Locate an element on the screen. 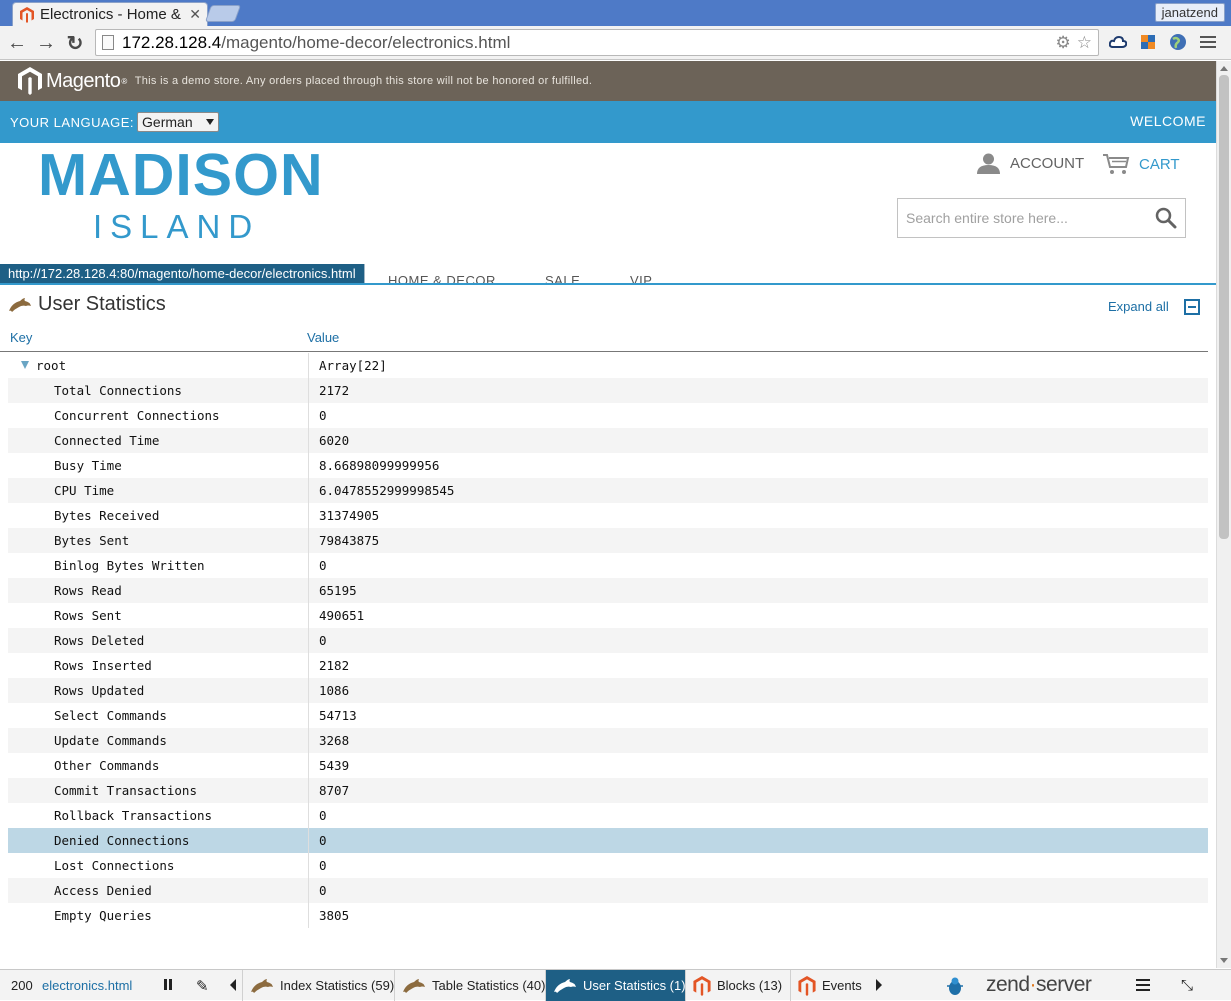  expand-triangle-icon is located at coordinates (25, 365).